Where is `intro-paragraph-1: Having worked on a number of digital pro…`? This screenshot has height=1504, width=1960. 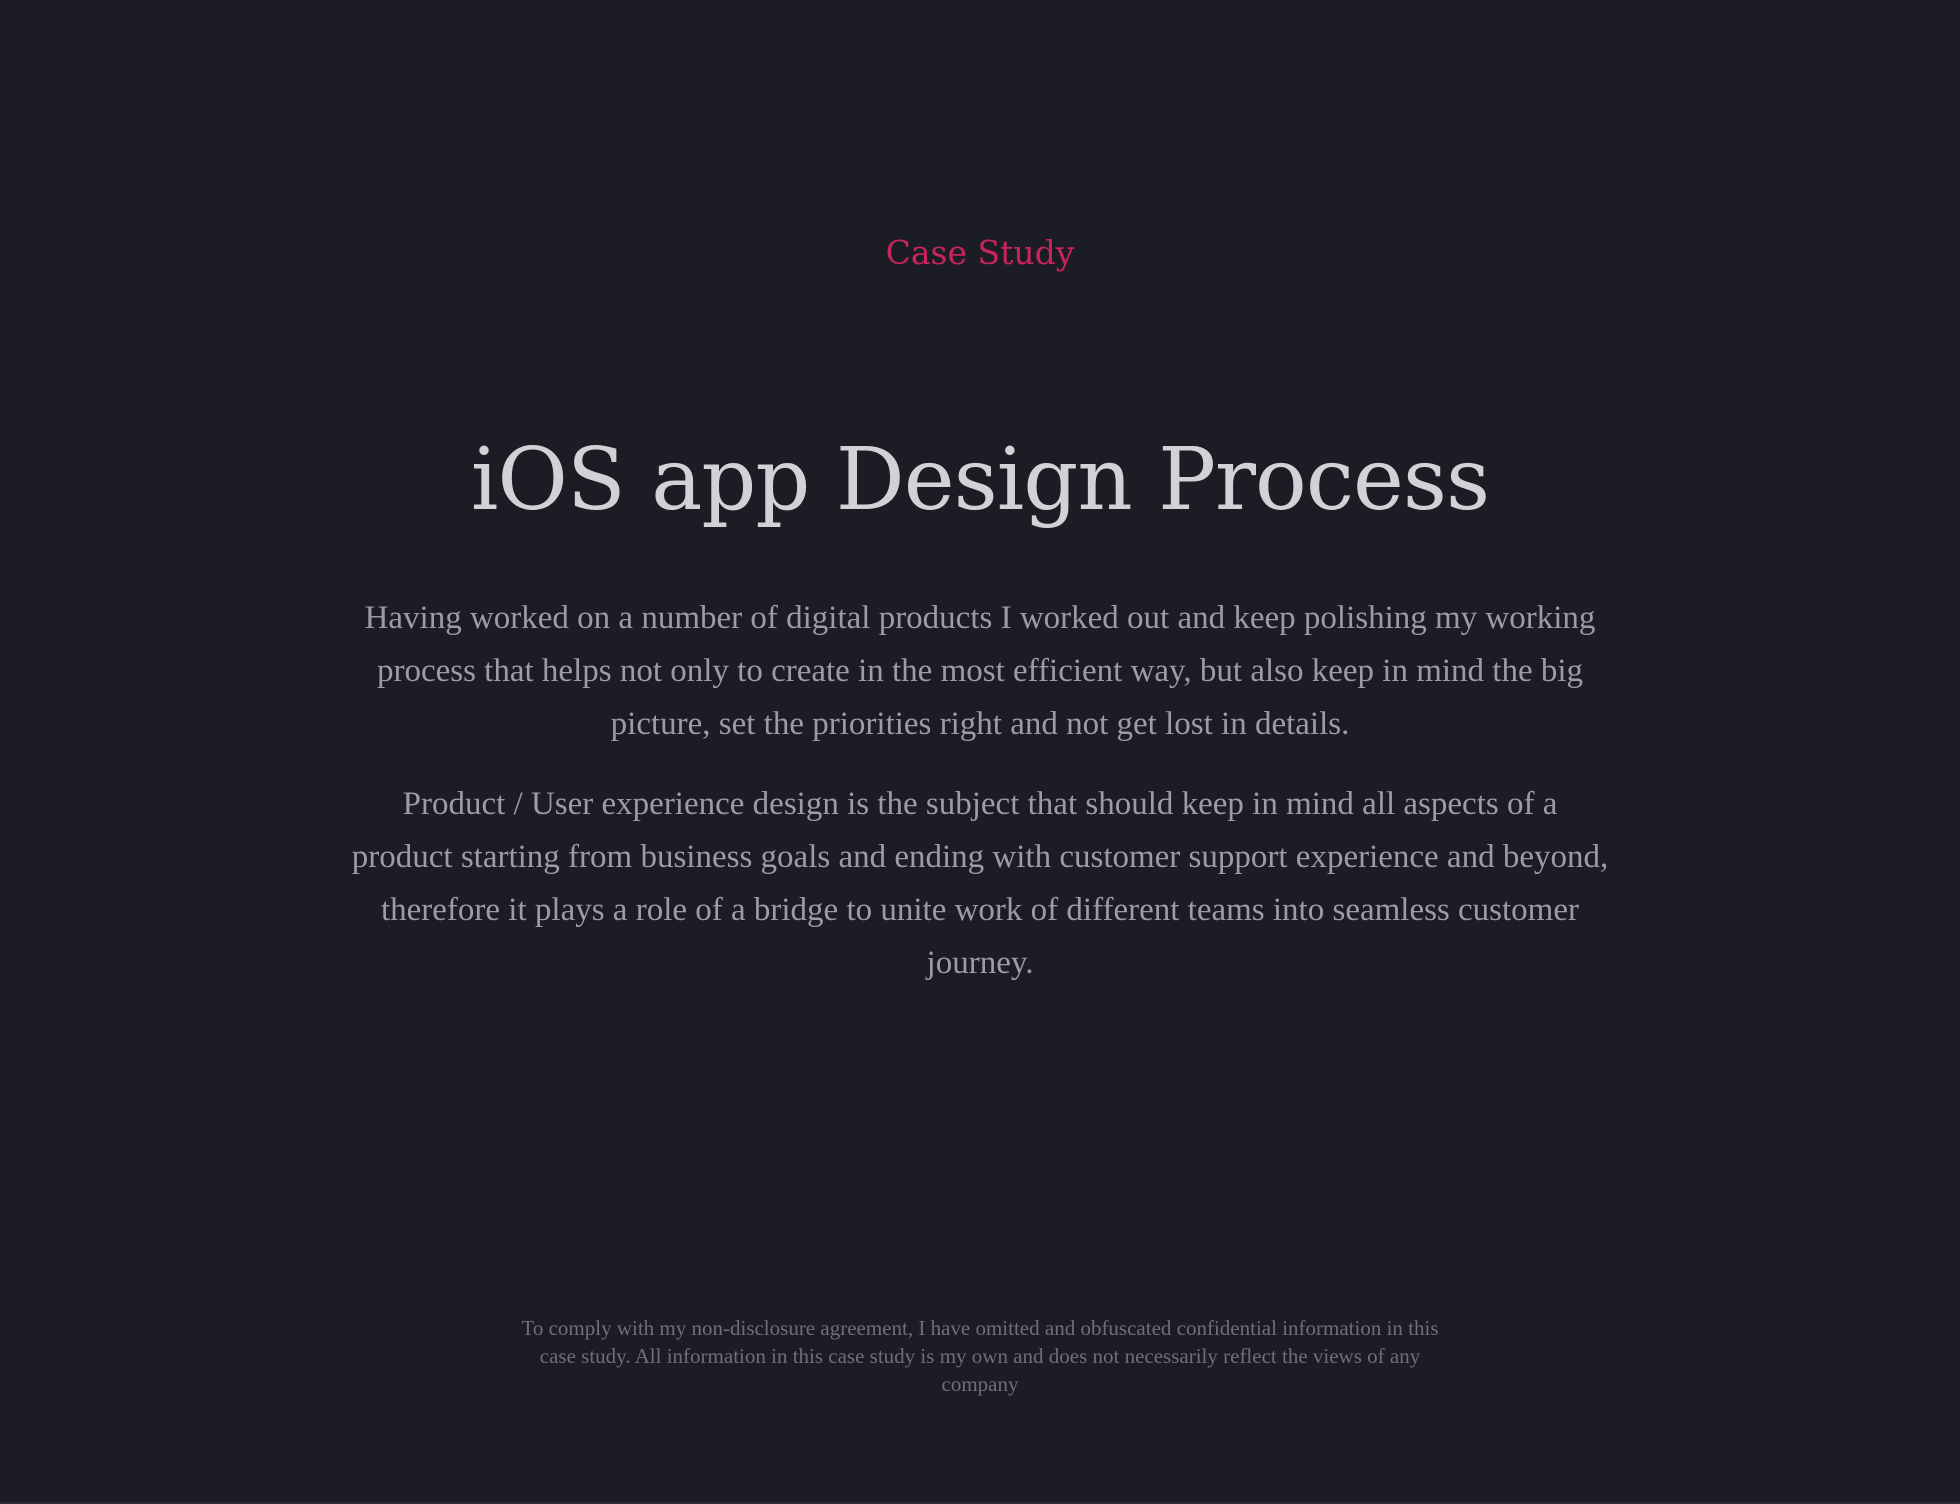
intro-paragraph-1: Having worked on a number of digital pro… is located at coordinates (980, 671).